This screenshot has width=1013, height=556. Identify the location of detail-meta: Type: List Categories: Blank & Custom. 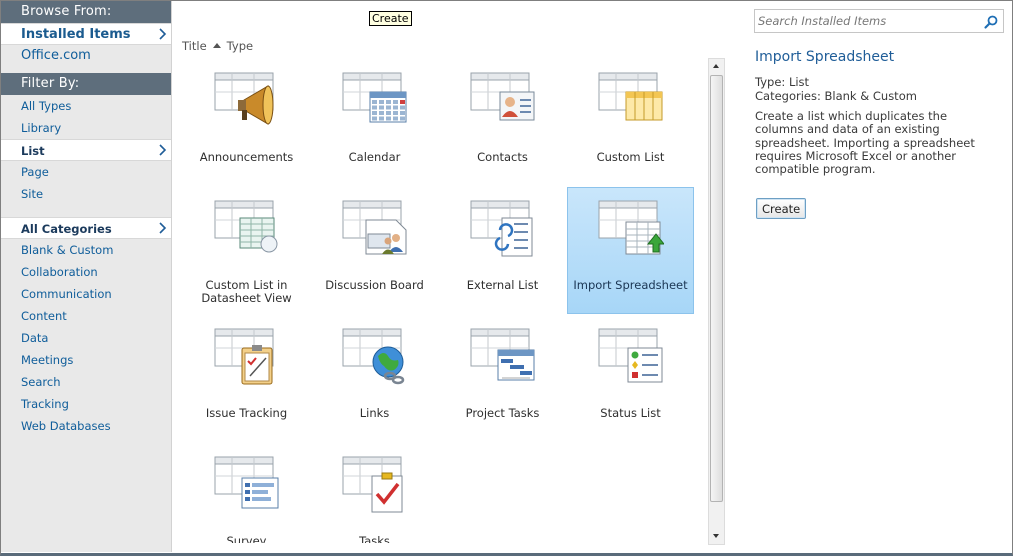
(836, 89).